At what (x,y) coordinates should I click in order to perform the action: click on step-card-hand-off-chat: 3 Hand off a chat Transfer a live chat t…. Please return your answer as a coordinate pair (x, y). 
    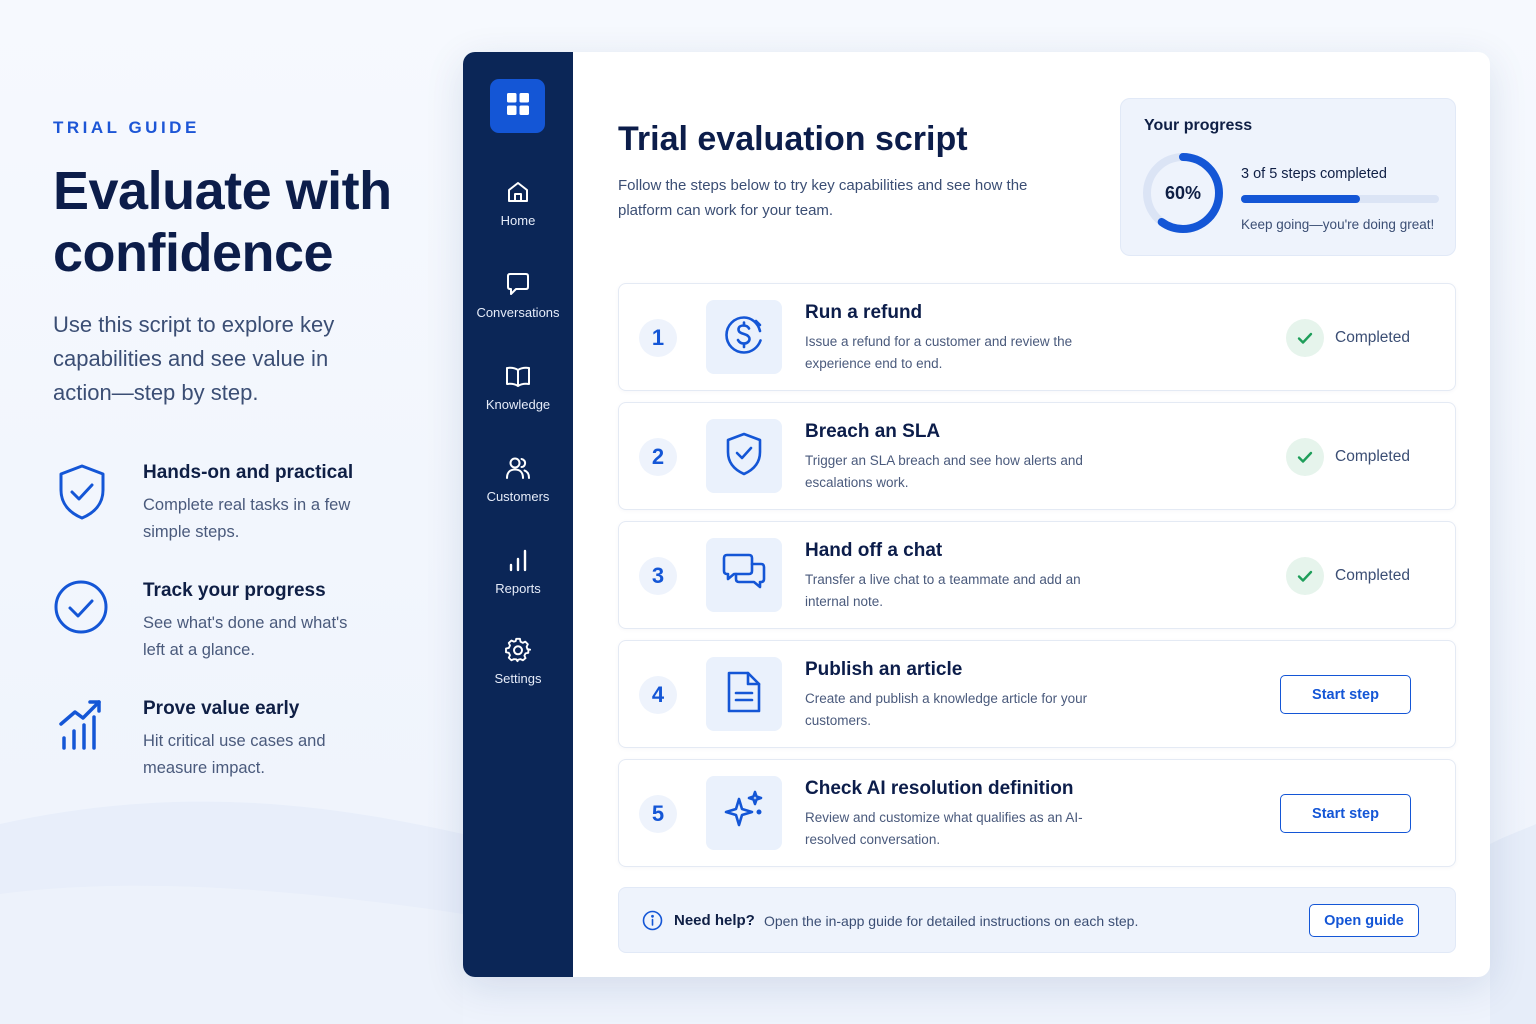
    Looking at the image, I should click on (1037, 575).